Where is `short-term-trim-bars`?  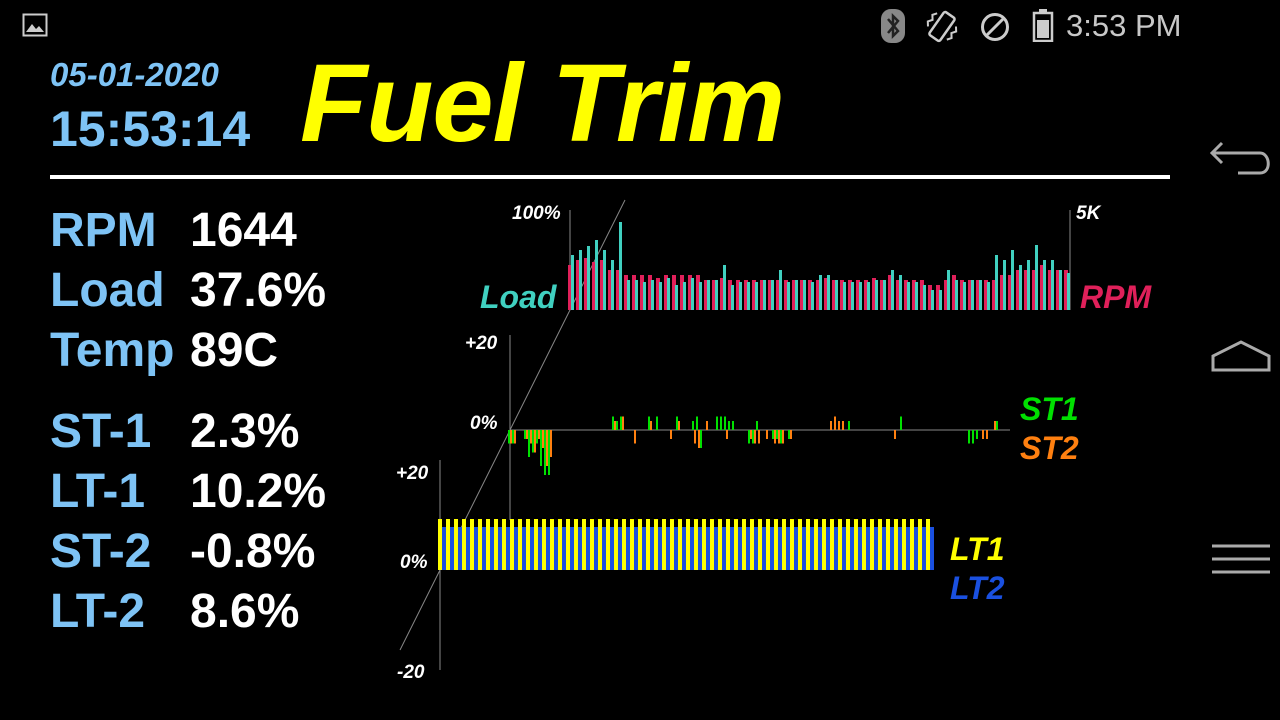
short-term-trim-bars is located at coordinates (753, 445).